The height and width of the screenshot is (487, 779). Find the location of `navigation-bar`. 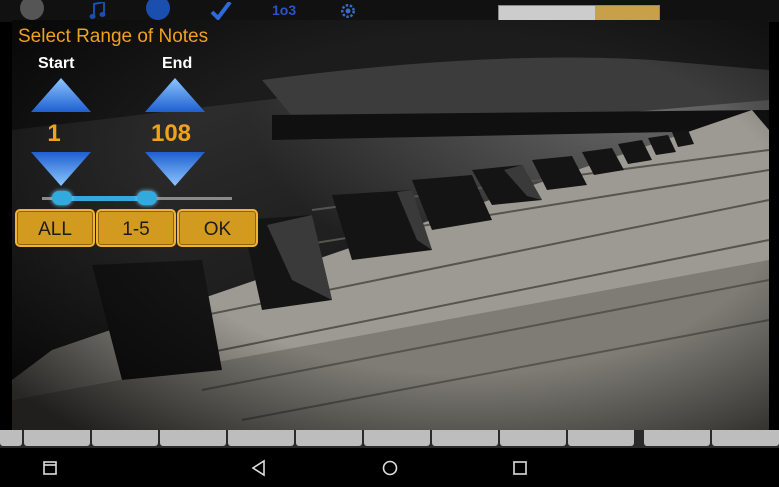

navigation-bar is located at coordinates (389, 467).